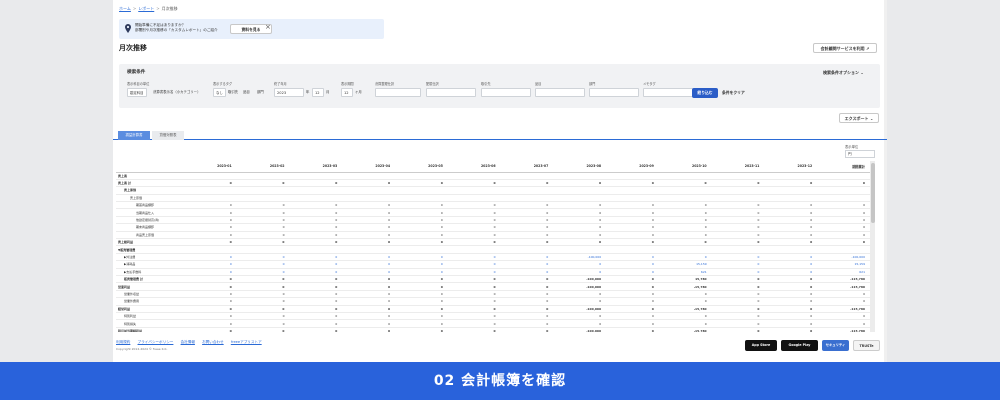 The width and height of the screenshot is (1000, 400). I want to click on footer-link-privacy: プライバシーポリシー, so click(156, 342).